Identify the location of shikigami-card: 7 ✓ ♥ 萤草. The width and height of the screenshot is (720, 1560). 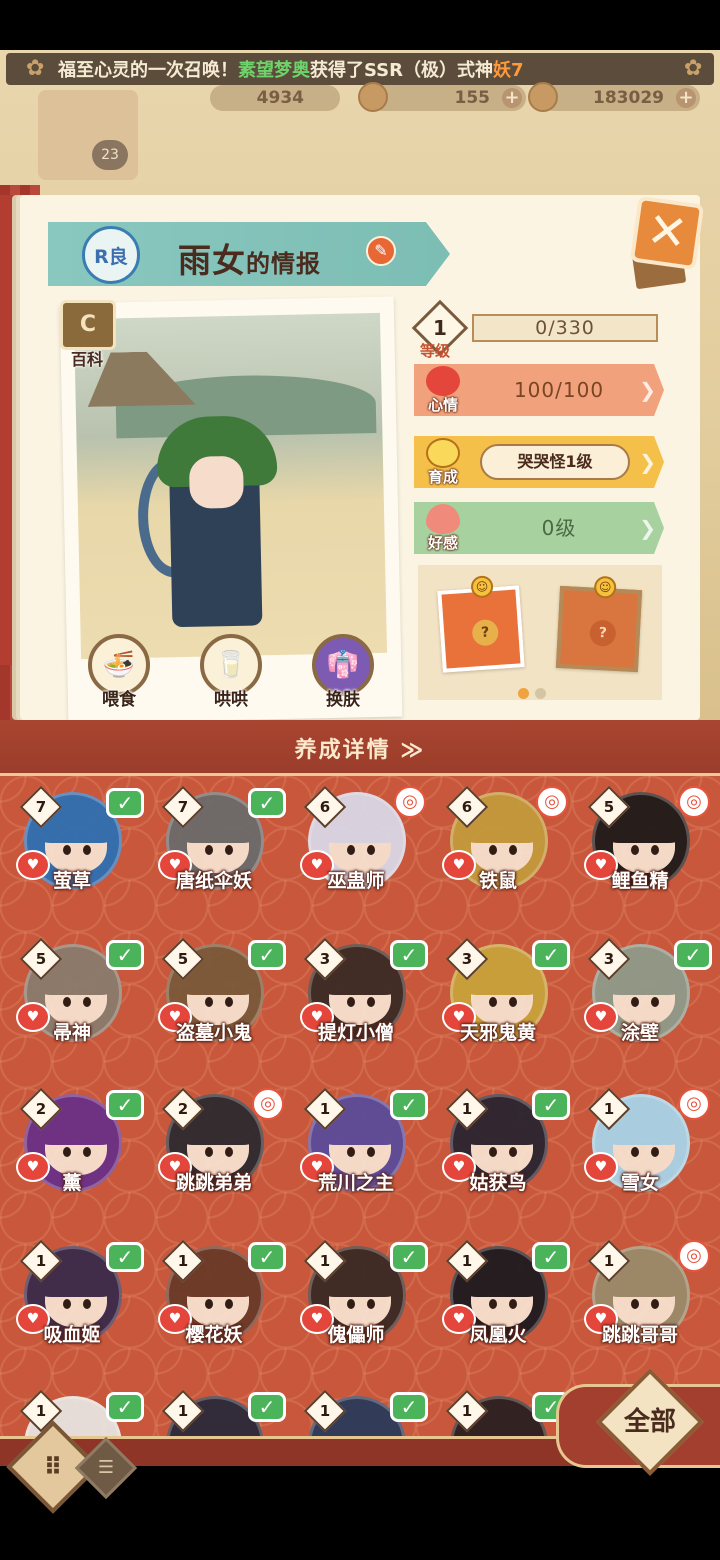
(73, 854).